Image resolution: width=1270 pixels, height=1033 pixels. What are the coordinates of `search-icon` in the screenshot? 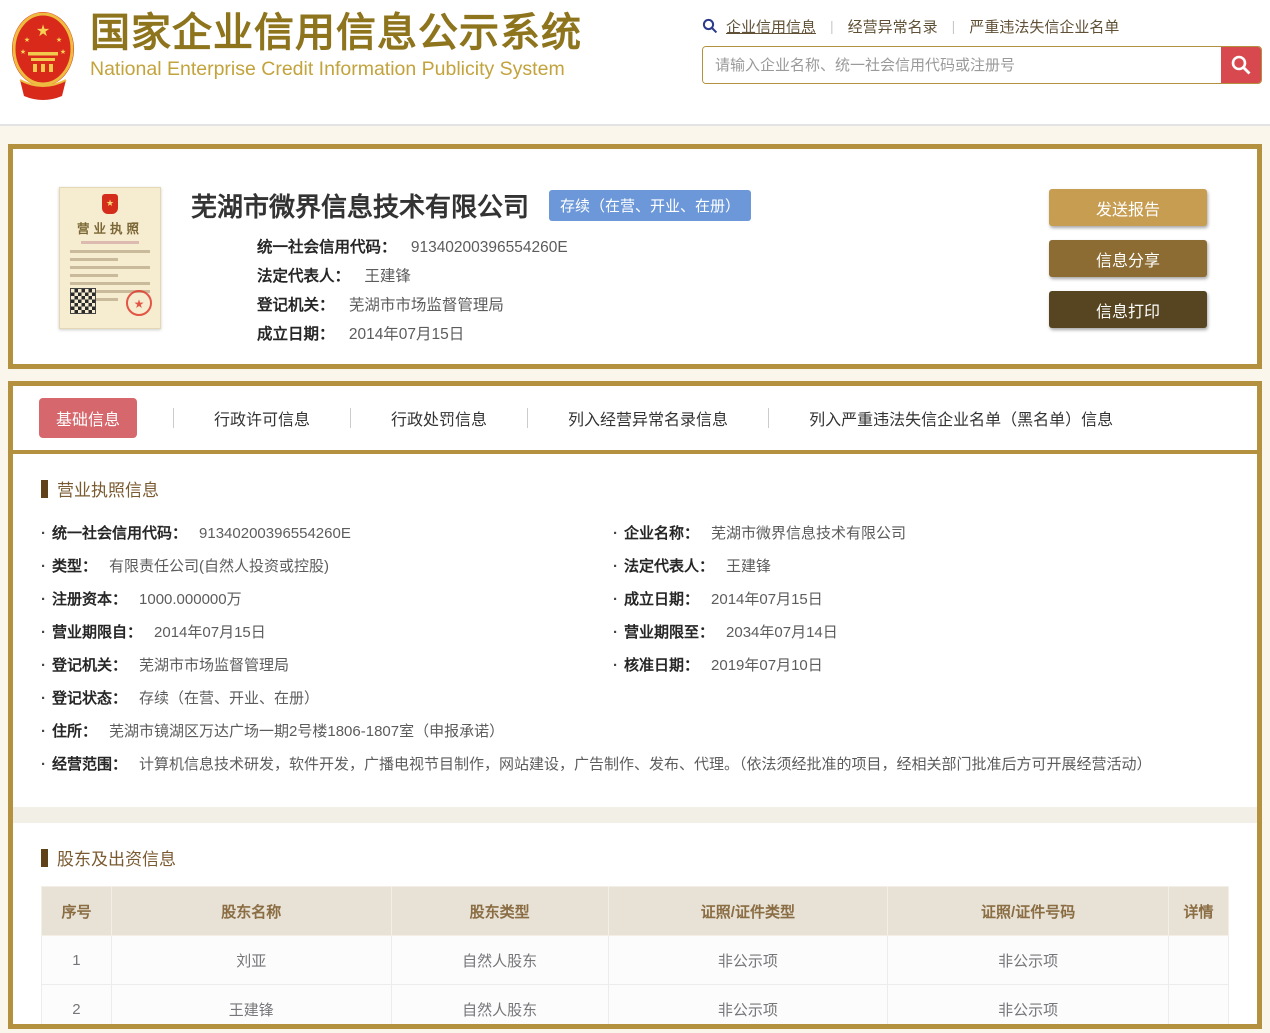 It's located at (1241, 65).